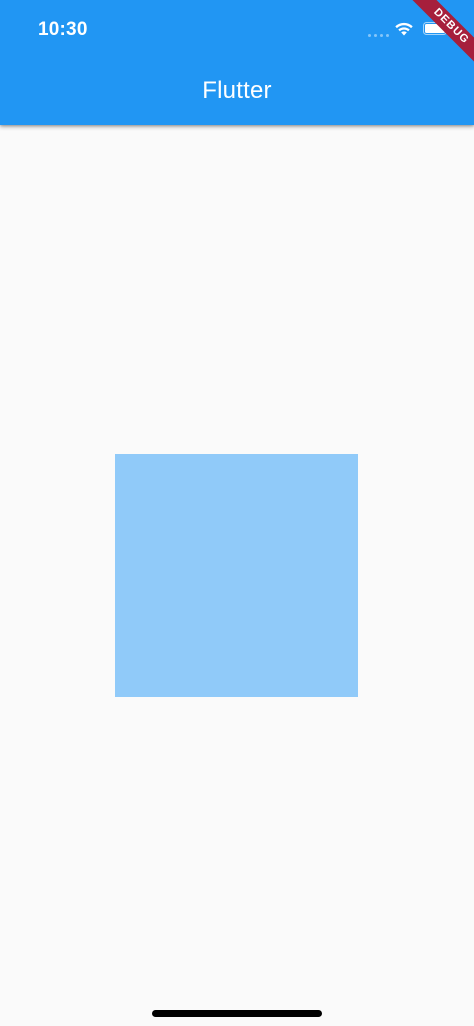  I want to click on debug-banner: DEBUG, so click(443, 31).